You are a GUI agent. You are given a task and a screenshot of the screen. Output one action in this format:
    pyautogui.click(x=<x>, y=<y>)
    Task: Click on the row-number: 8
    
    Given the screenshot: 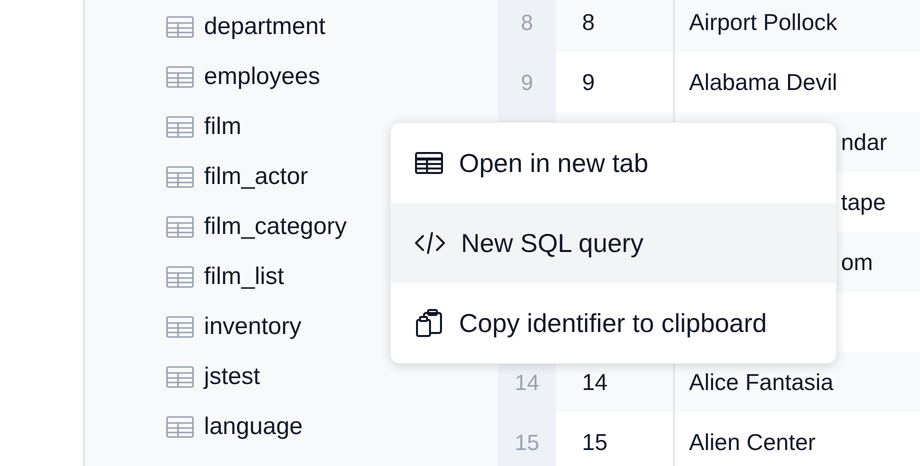 What is the action you would take?
    pyautogui.click(x=527, y=26)
    